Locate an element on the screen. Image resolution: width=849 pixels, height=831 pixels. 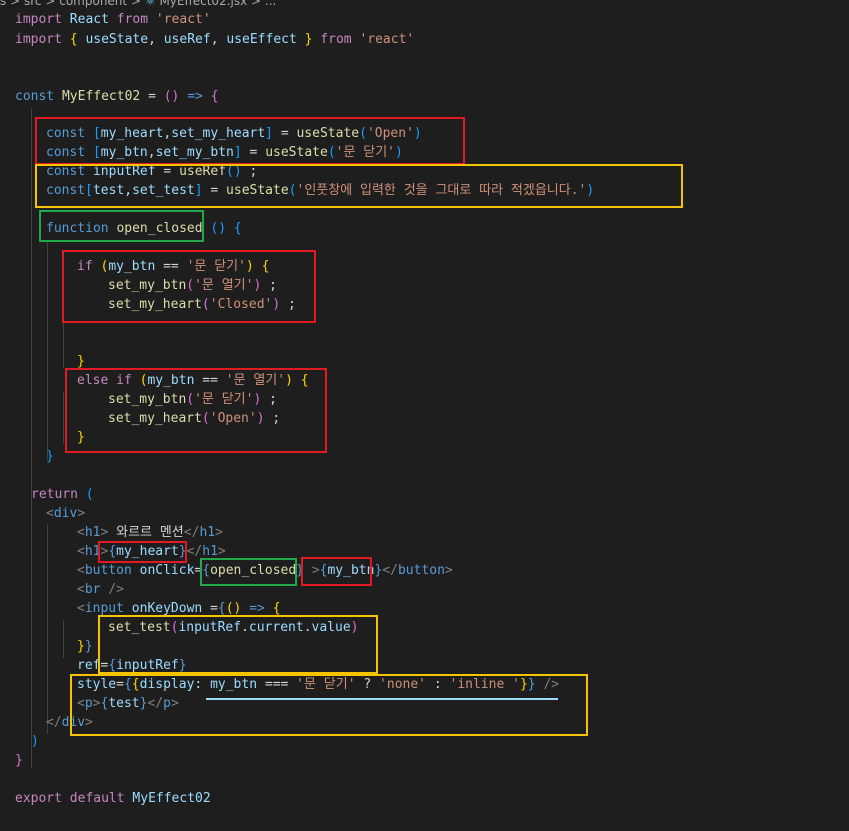
annotation-box-style-test is located at coordinates (329, 705).